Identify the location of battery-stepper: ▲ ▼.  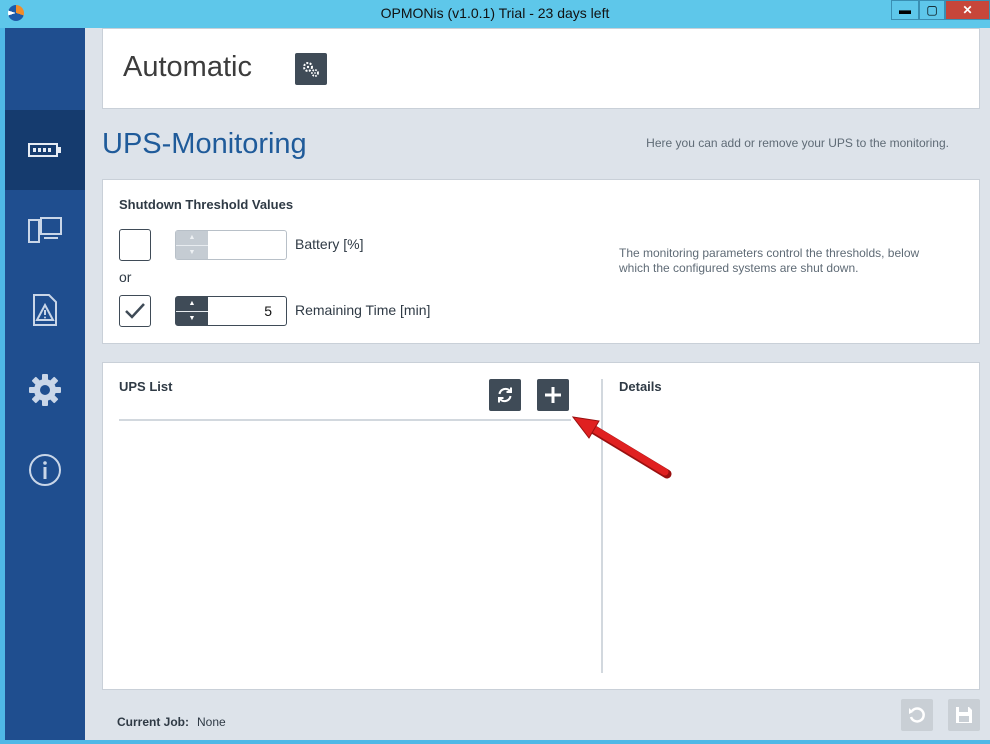
(231, 245).